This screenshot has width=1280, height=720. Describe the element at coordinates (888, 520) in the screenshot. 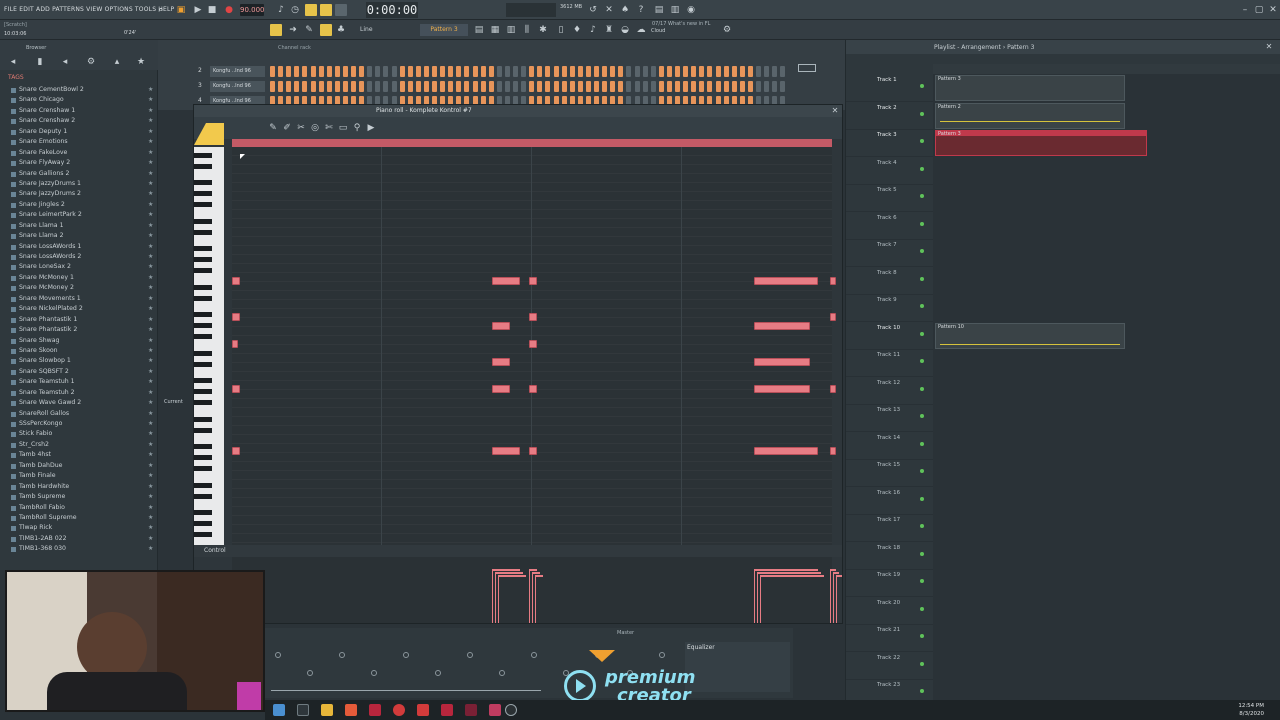

I see `track-name: Track 17` at that location.